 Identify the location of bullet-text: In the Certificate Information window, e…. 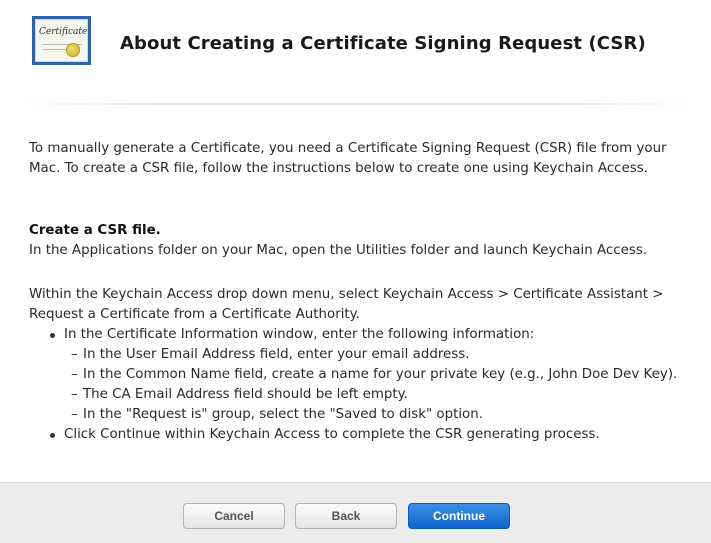
(299, 334).